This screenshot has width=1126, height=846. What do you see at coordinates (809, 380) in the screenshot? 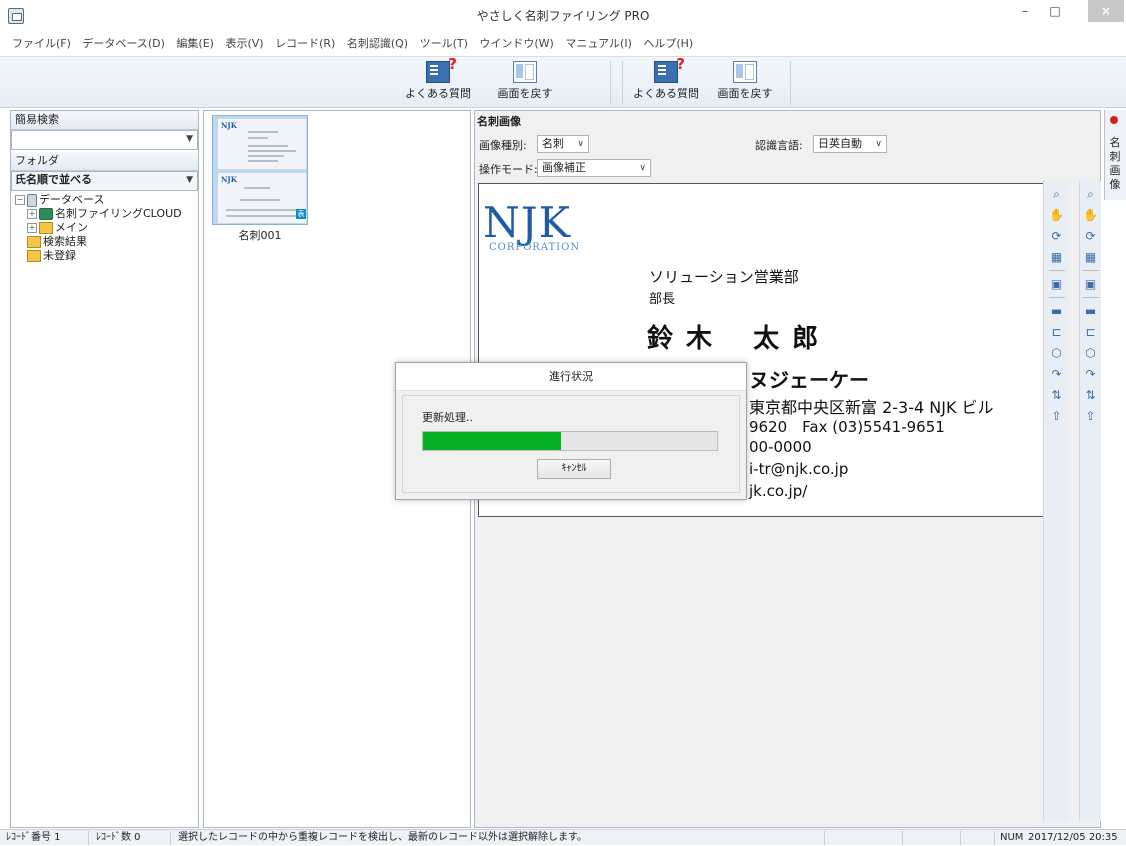
I see `card-company: ヌジェーケー` at bounding box center [809, 380].